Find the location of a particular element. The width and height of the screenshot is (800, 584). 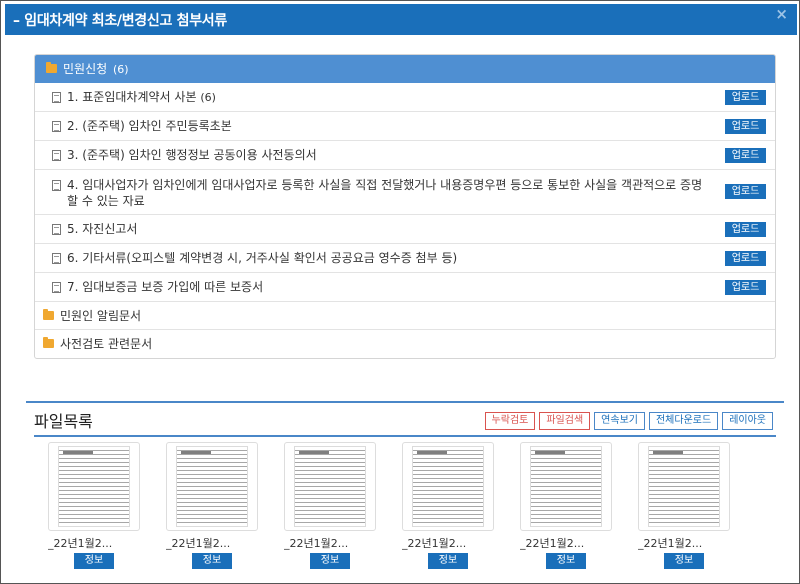

folder-label: 민원인 알림문서 is located at coordinates (101, 316).